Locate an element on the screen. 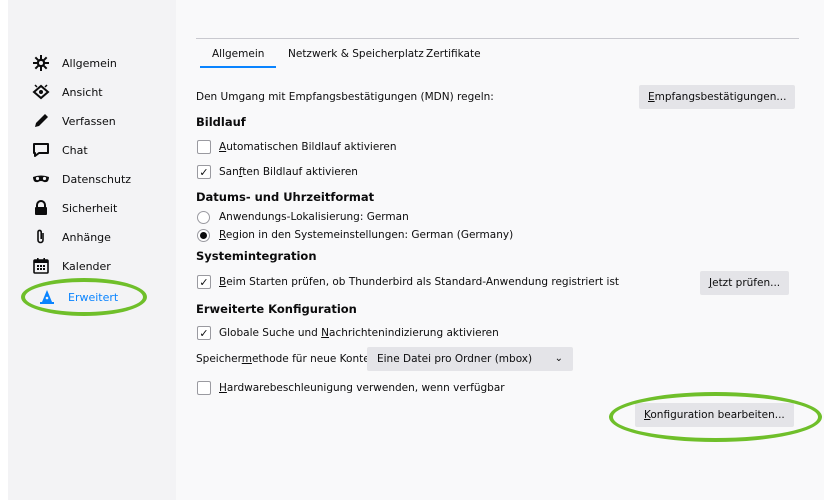 This screenshot has width=824, height=500. chevron-down-icon: ⌄ is located at coordinates (558, 358).